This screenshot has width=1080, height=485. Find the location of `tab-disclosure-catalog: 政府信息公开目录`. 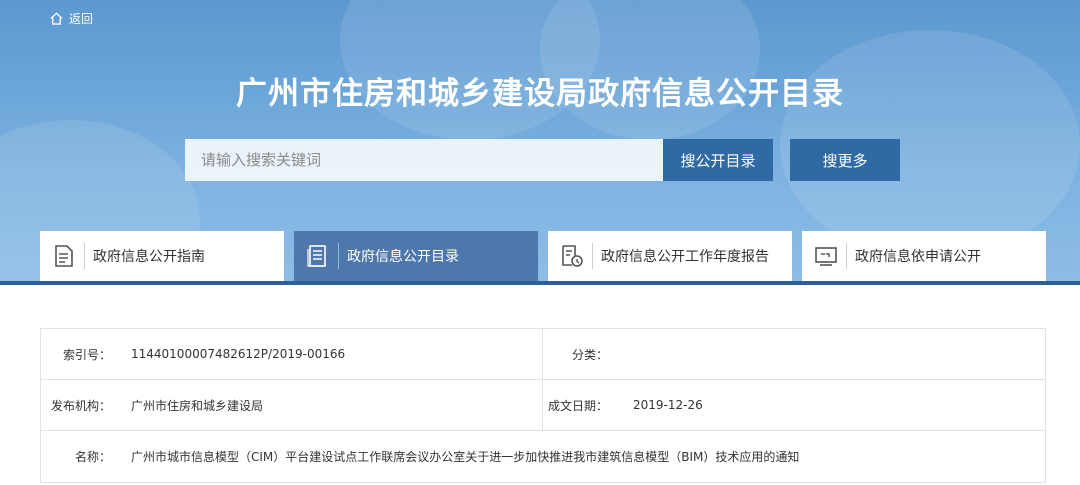

tab-disclosure-catalog: 政府信息公开目录 is located at coordinates (416, 256).